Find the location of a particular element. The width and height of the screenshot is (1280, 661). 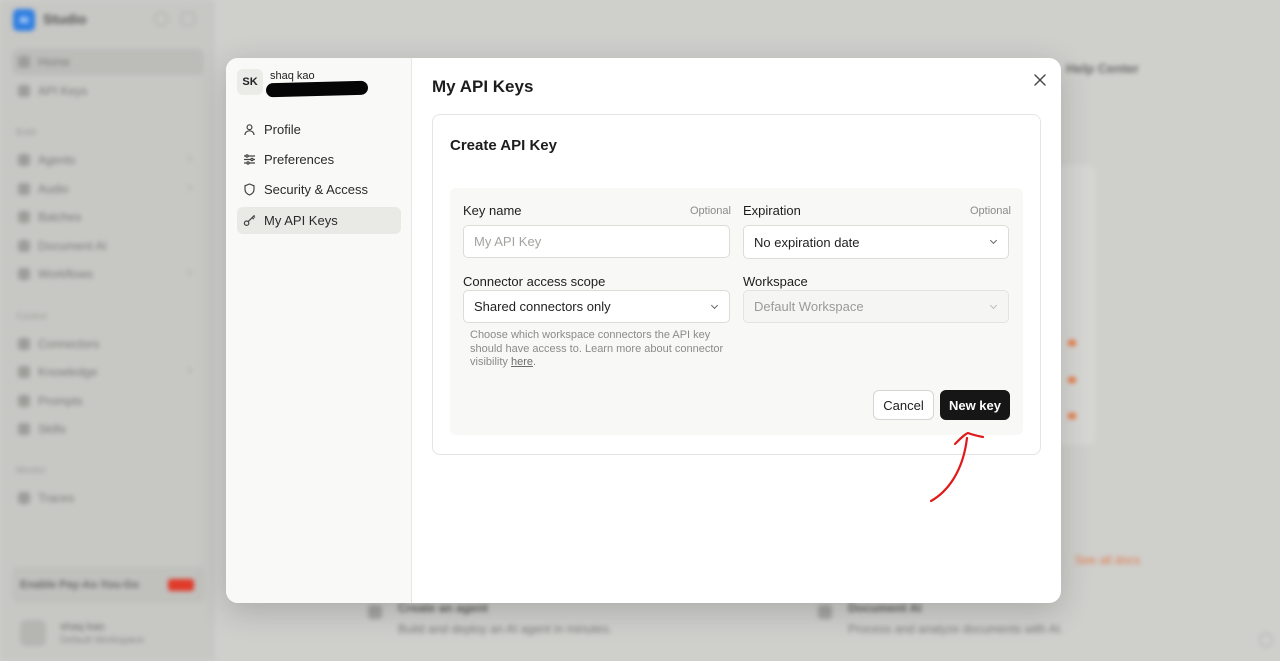

sidebar-item-home: Home is located at coordinates (108, 62).